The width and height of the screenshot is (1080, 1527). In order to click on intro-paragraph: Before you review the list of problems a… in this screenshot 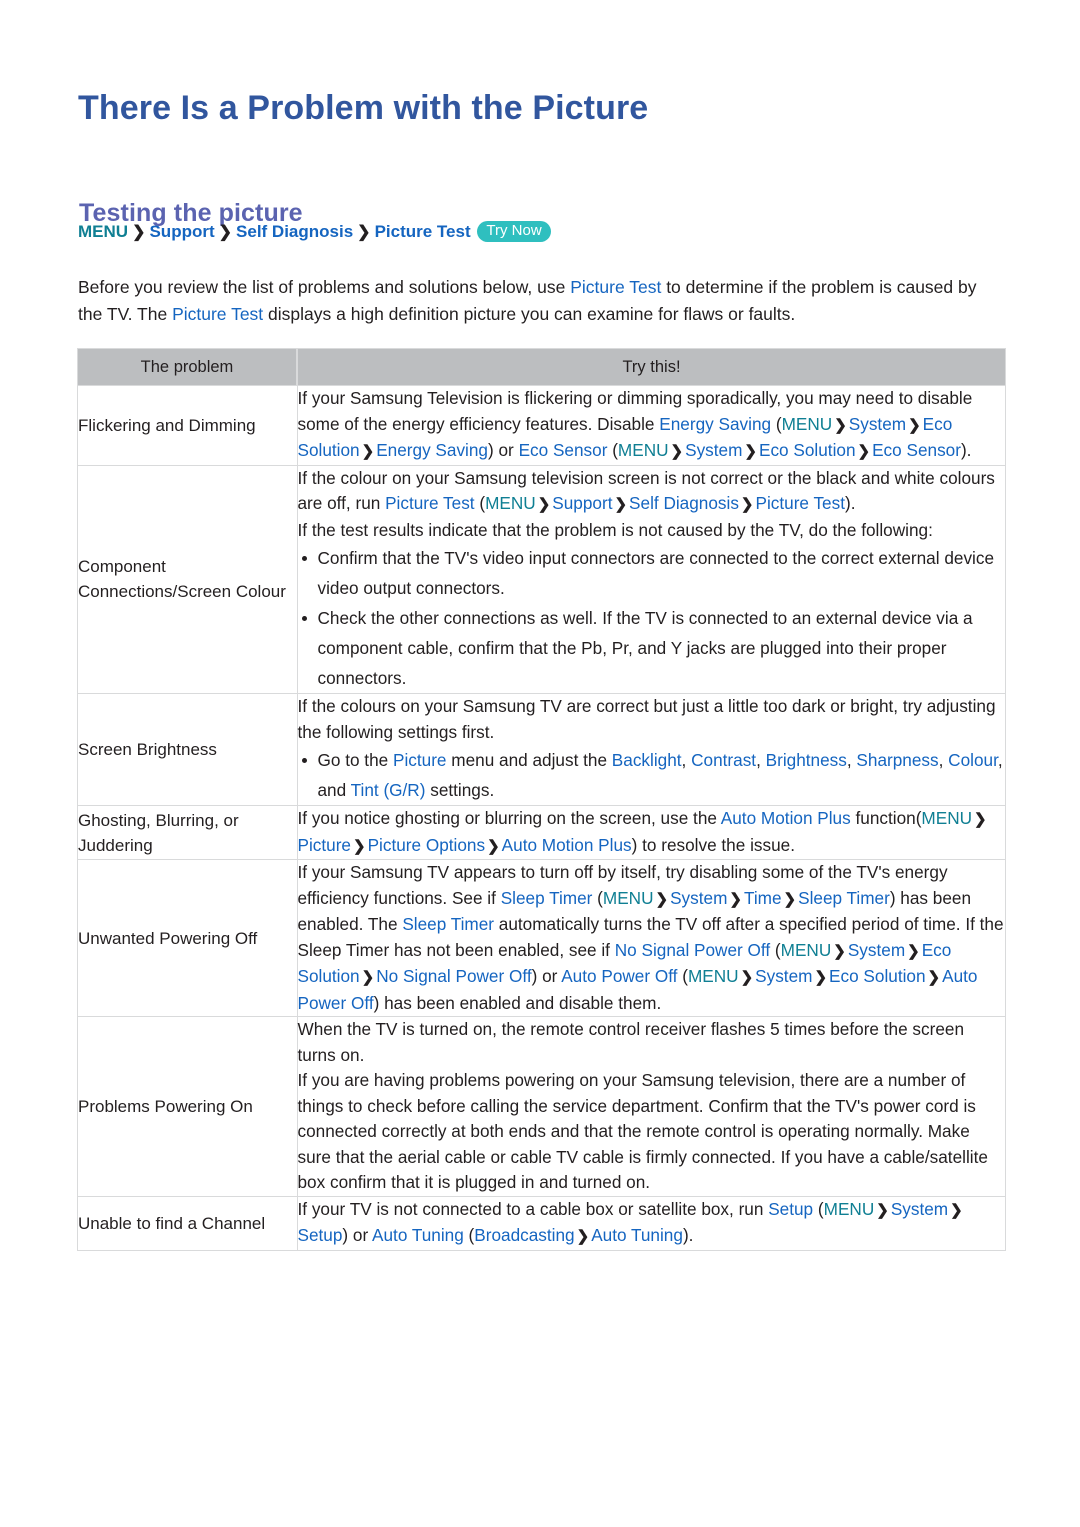, I will do `click(540, 301)`.